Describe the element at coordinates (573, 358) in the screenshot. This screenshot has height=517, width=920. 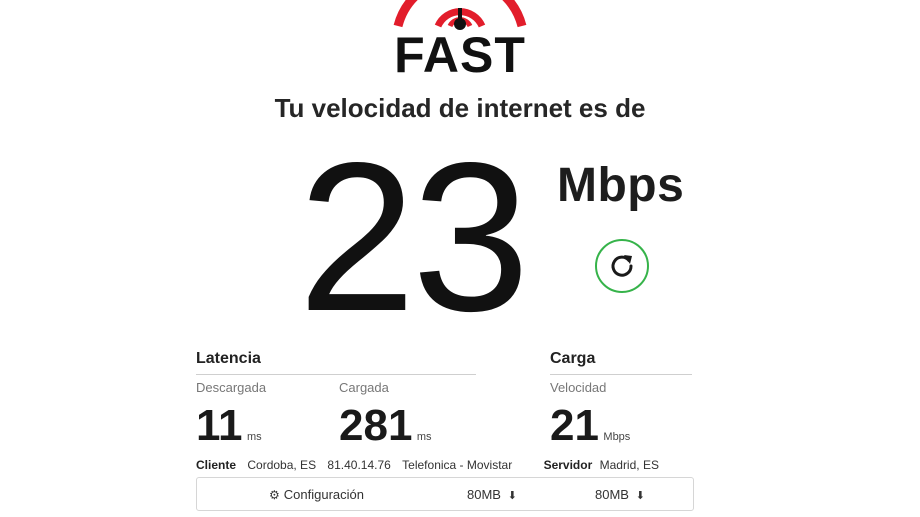
I see `upload-title: Carga` at that location.